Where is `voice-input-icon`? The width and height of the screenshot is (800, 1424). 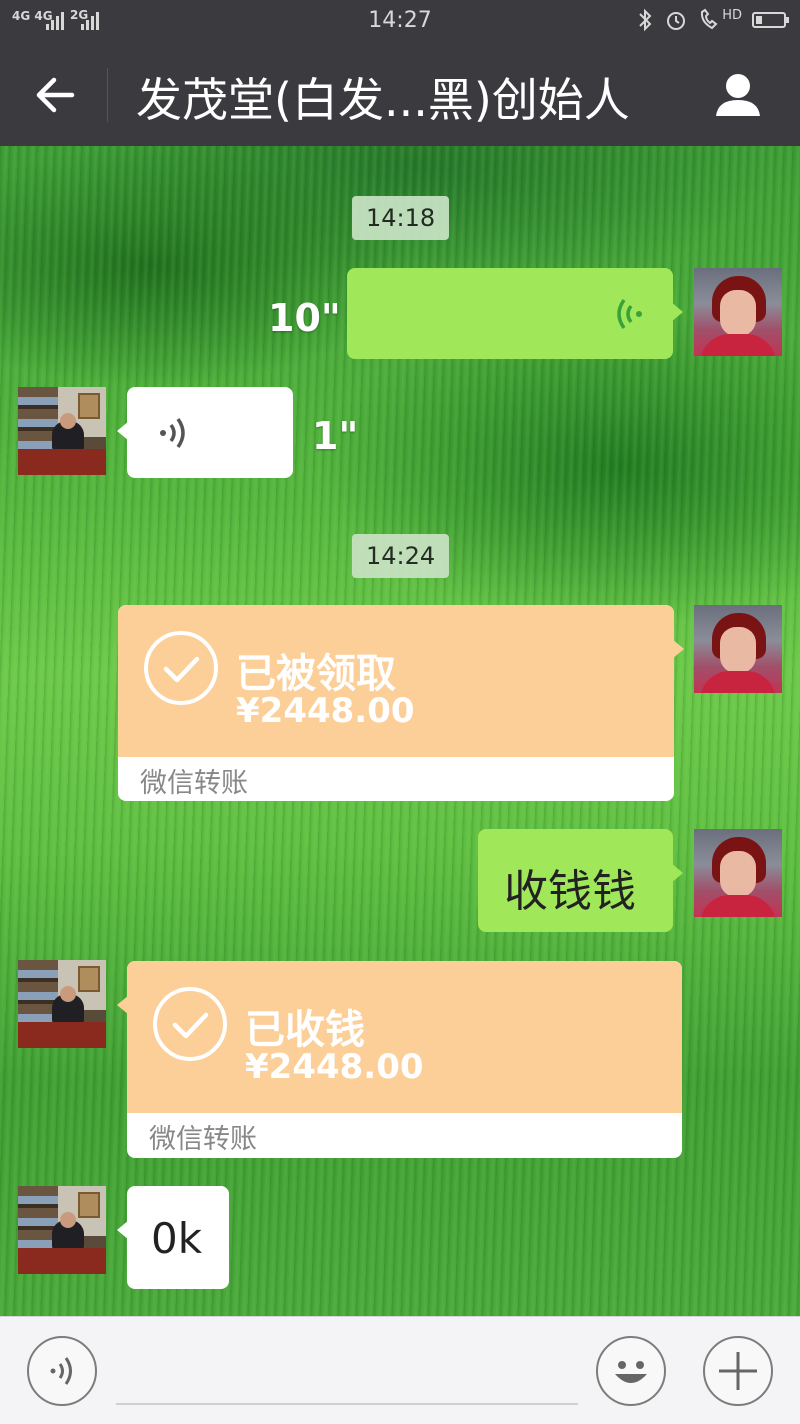 voice-input-icon is located at coordinates (61, 1371).